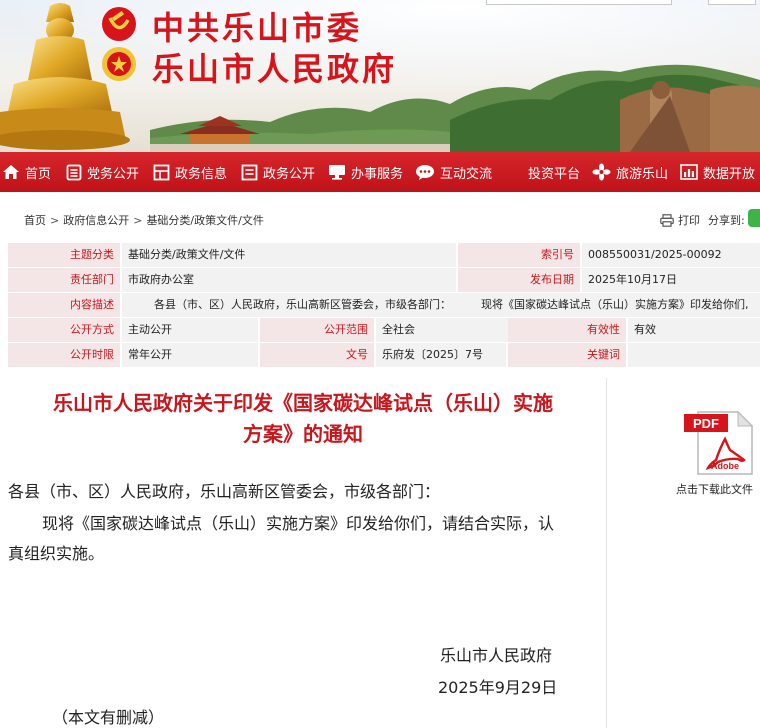  I want to click on nav-item-government-affairs: 政务公开, so click(278, 172).